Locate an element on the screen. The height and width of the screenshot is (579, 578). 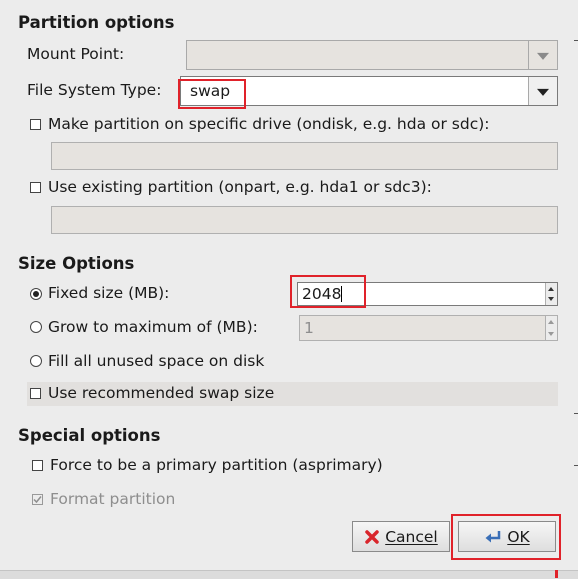
partition-options-title: Partition options is located at coordinates (96, 22).